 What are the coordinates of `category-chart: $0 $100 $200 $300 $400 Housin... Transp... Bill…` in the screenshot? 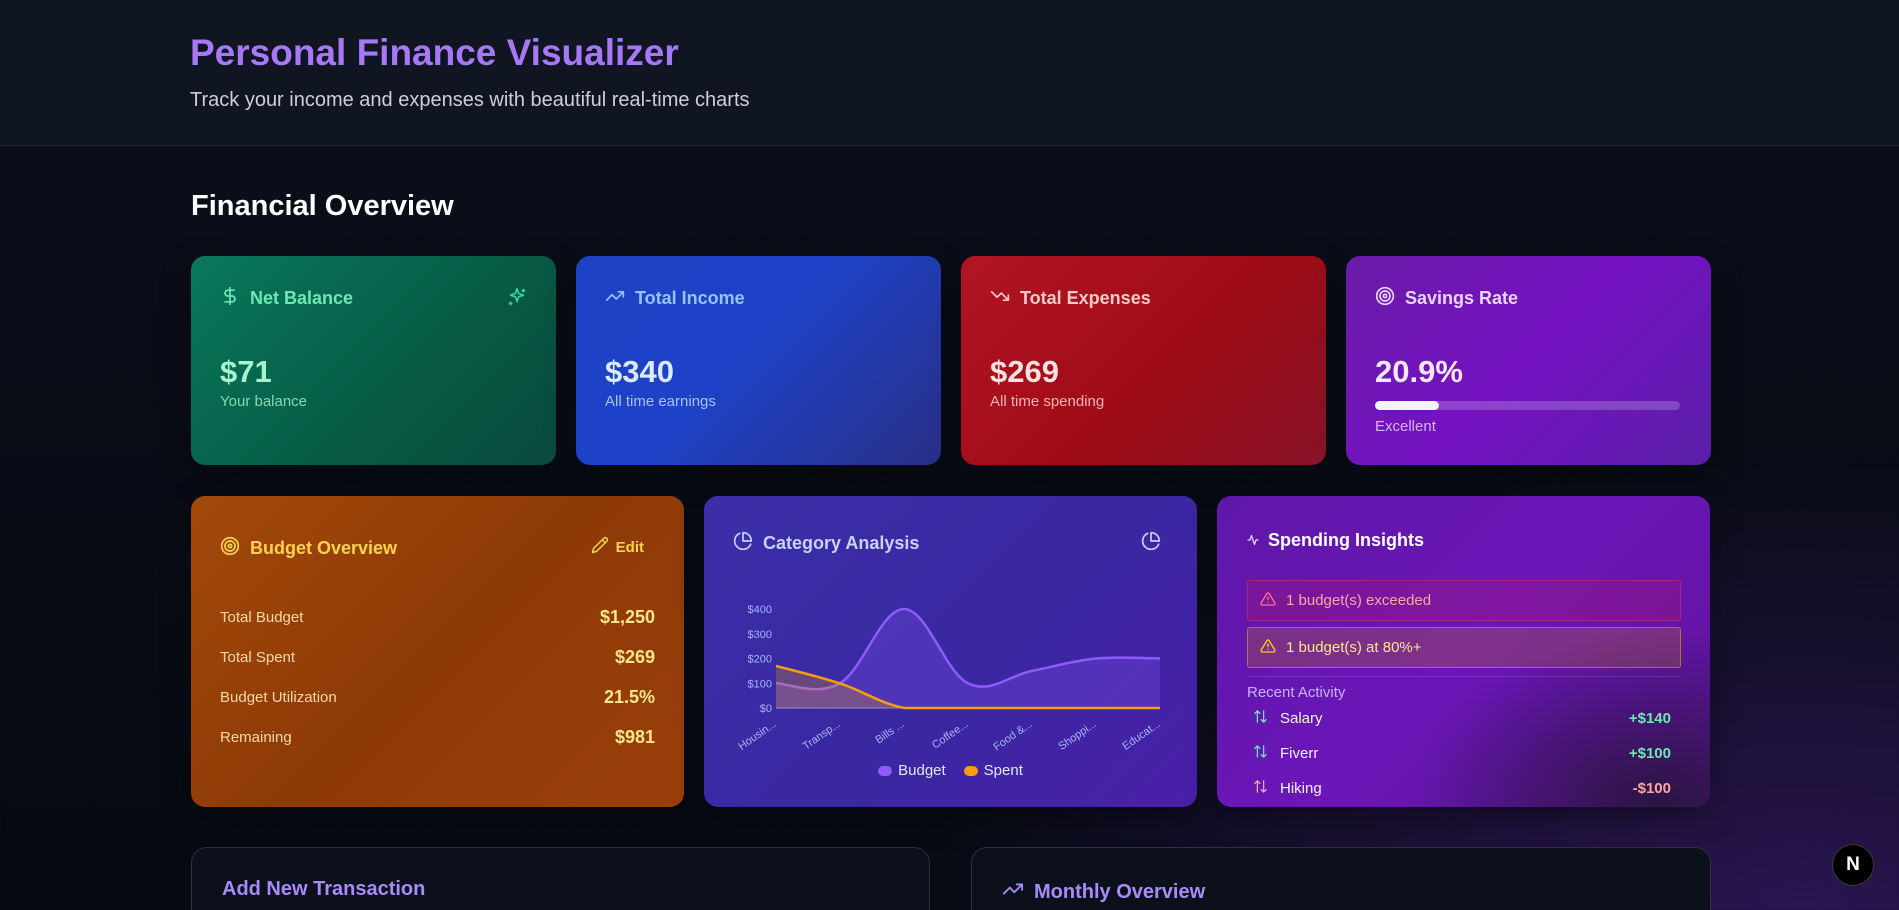 It's located at (949, 679).